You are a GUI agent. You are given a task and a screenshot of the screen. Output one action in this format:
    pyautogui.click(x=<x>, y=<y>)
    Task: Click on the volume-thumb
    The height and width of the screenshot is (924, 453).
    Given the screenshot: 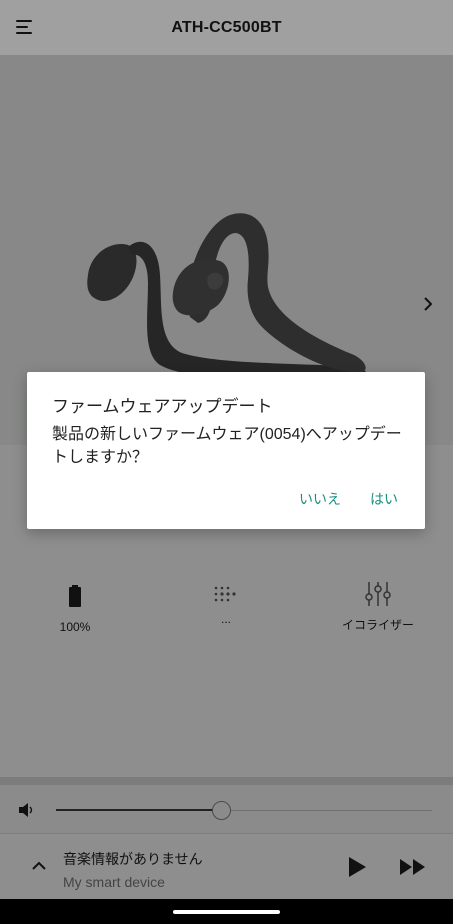 What is the action you would take?
    pyautogui.click(x=221, y=810)
    